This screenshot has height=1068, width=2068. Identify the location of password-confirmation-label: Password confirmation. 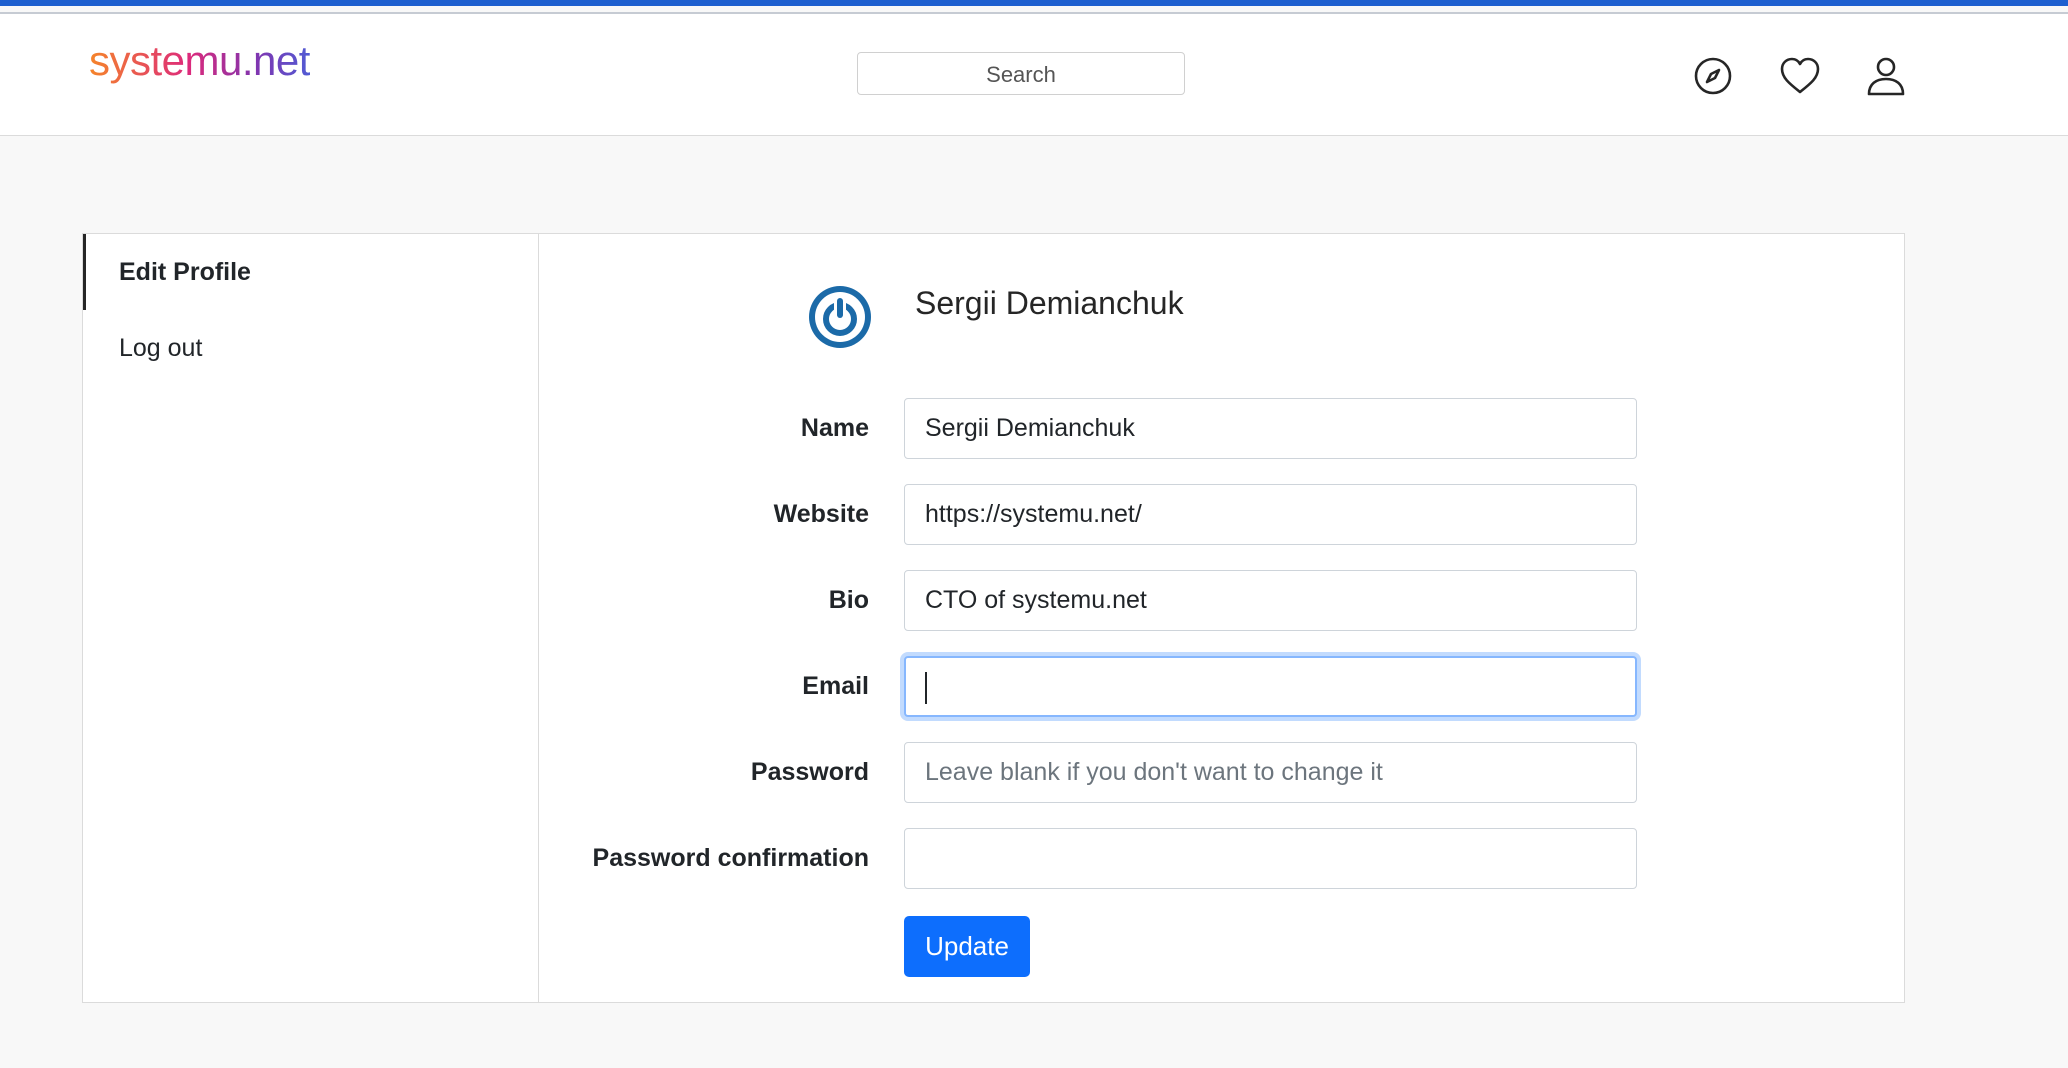
(730, 858).